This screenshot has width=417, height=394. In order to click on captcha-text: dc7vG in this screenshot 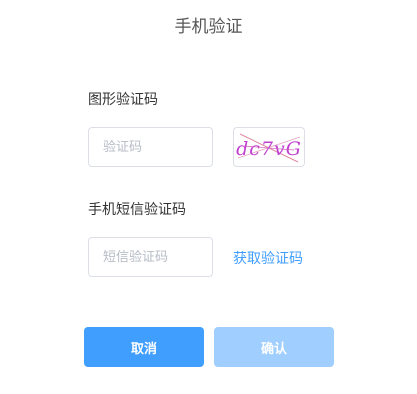, I will do `click(269, 149)`.